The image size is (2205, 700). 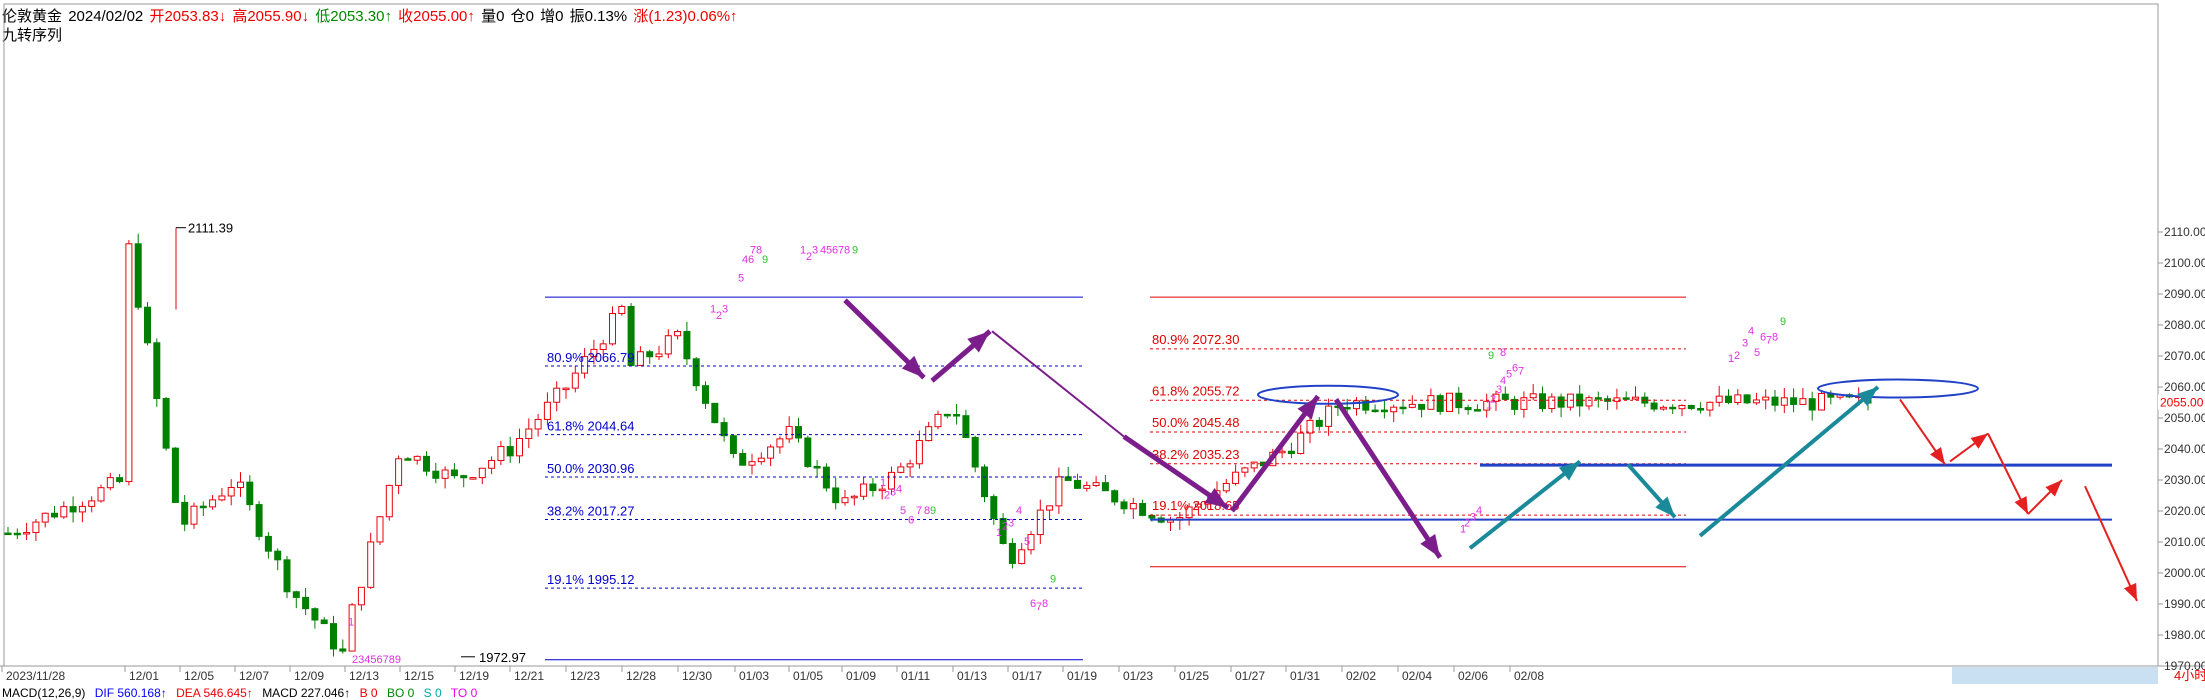 I want to click on dea-value: DEA 546.645↑, so click(x=214, y=693).